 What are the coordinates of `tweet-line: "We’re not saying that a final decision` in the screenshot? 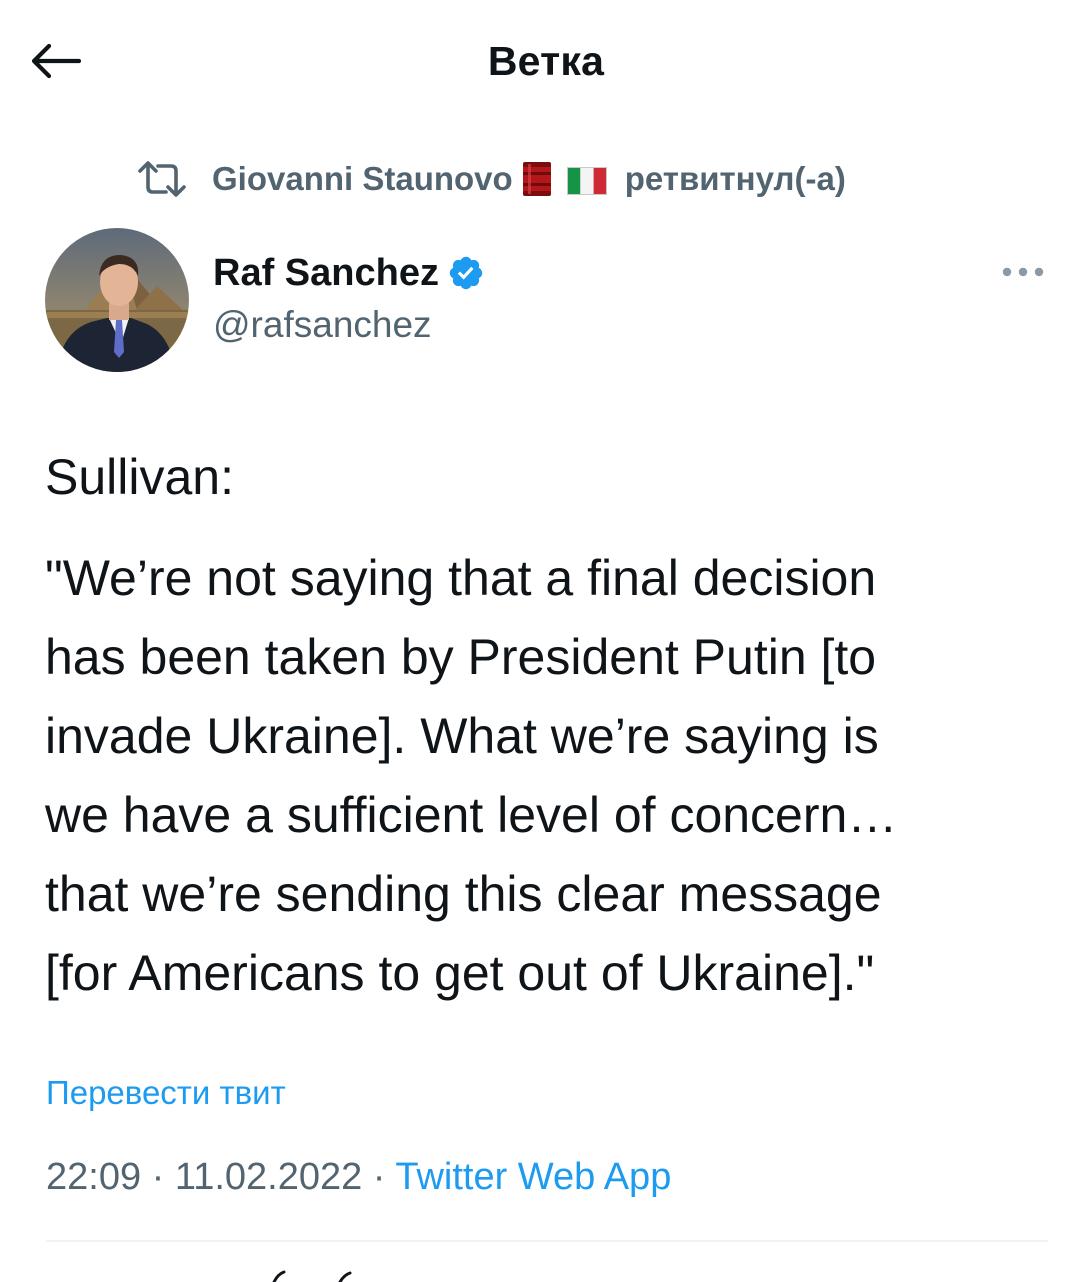 It's located at (461, 578).